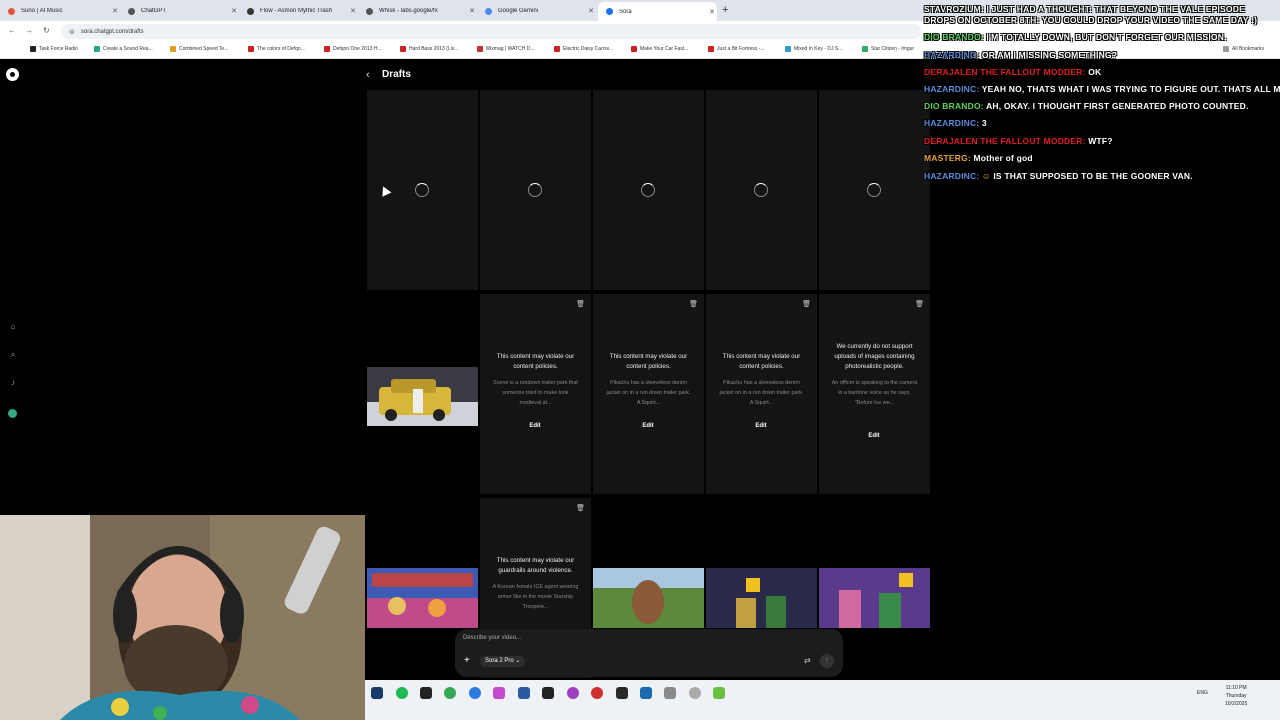 The image size is (1280, 720). I want to click on home-icon: ⌂, so click(13, 327).